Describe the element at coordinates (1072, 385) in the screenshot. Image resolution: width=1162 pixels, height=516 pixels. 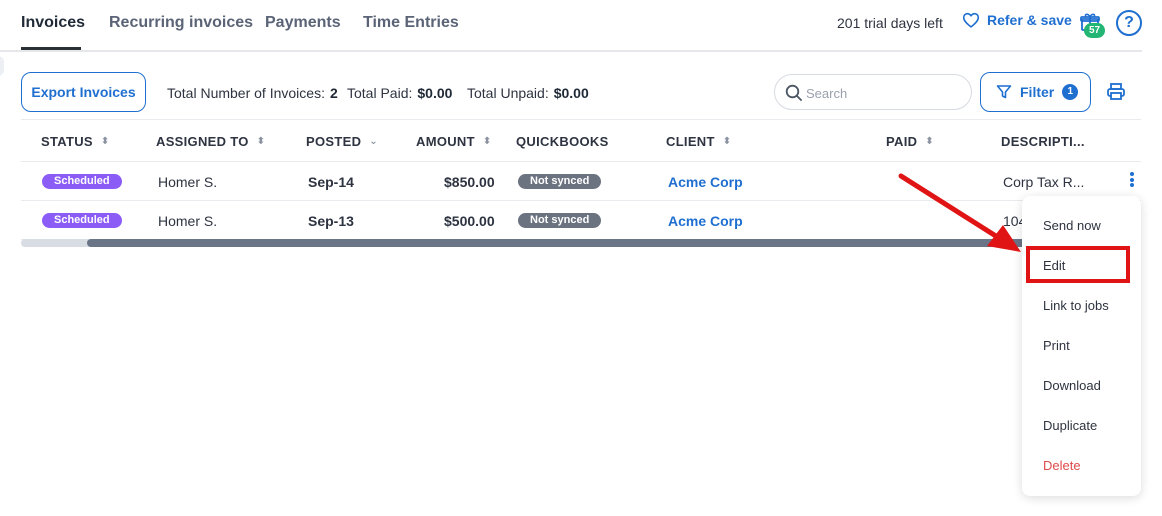
I see `menu-item-download: Download` at that location.